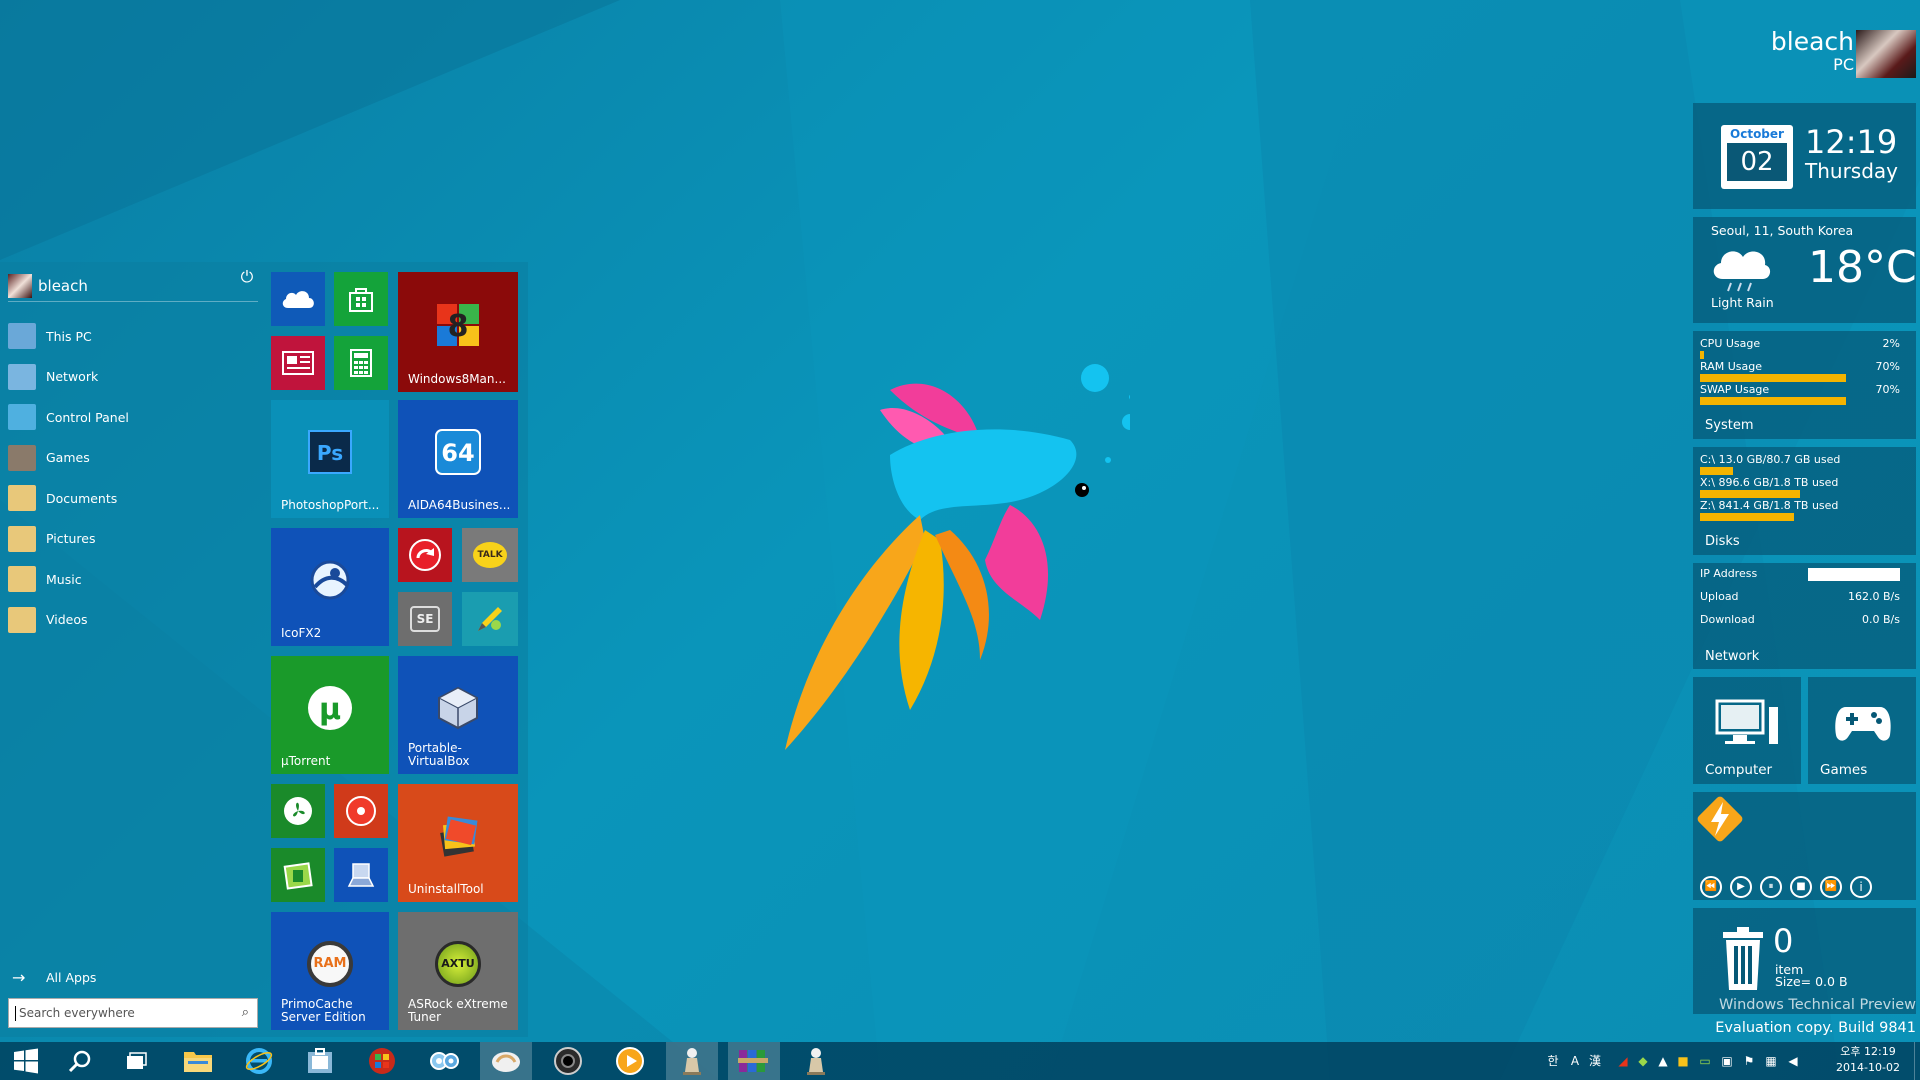  I want to click on tray-app-icon: ◢, so click(1623, 1061).